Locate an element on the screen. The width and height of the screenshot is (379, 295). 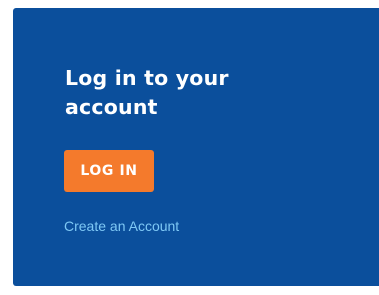
create-account-link: Create an Account is located at coordinates (121, 226).